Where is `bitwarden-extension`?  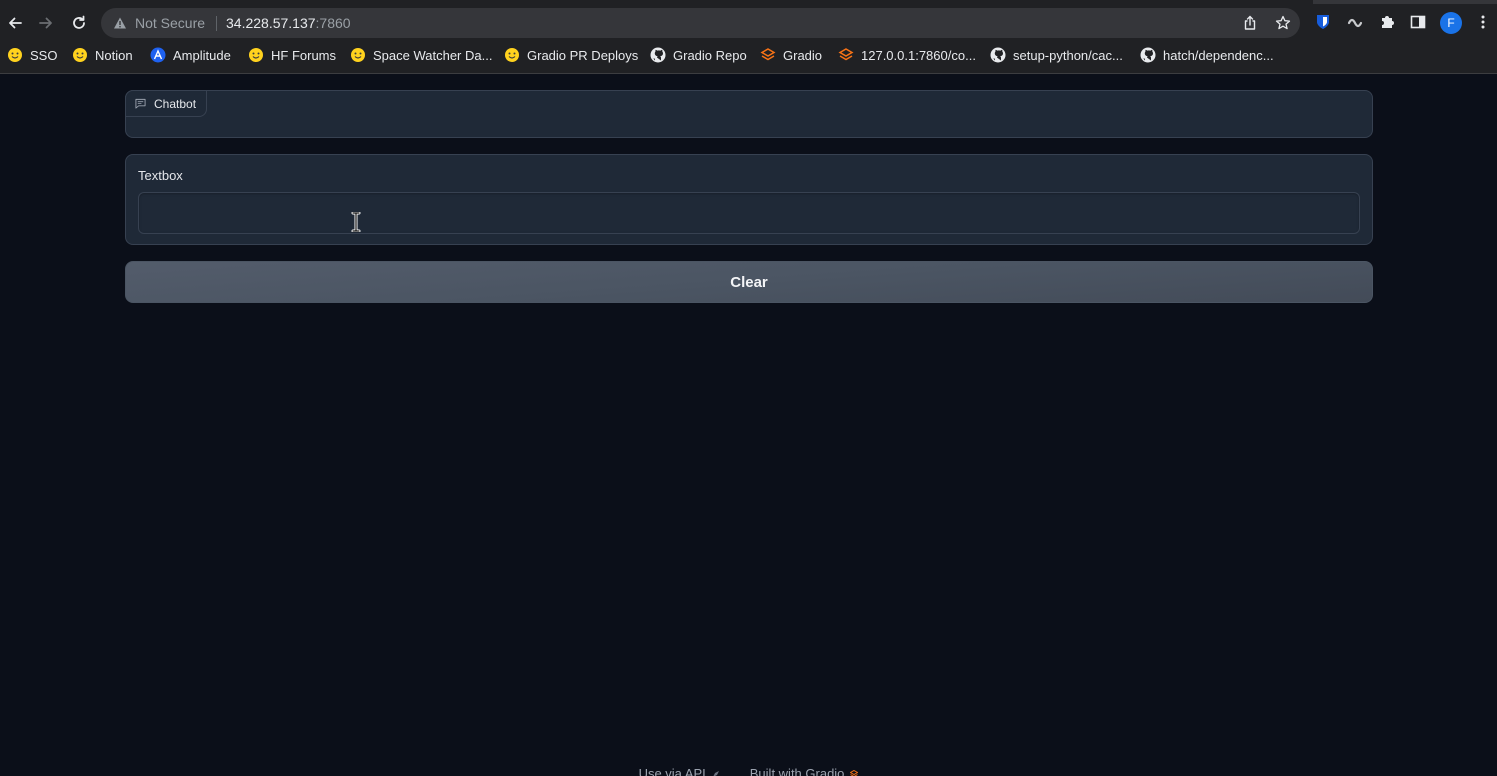
bitwarden-extension is located at coordinates (1323, 22).